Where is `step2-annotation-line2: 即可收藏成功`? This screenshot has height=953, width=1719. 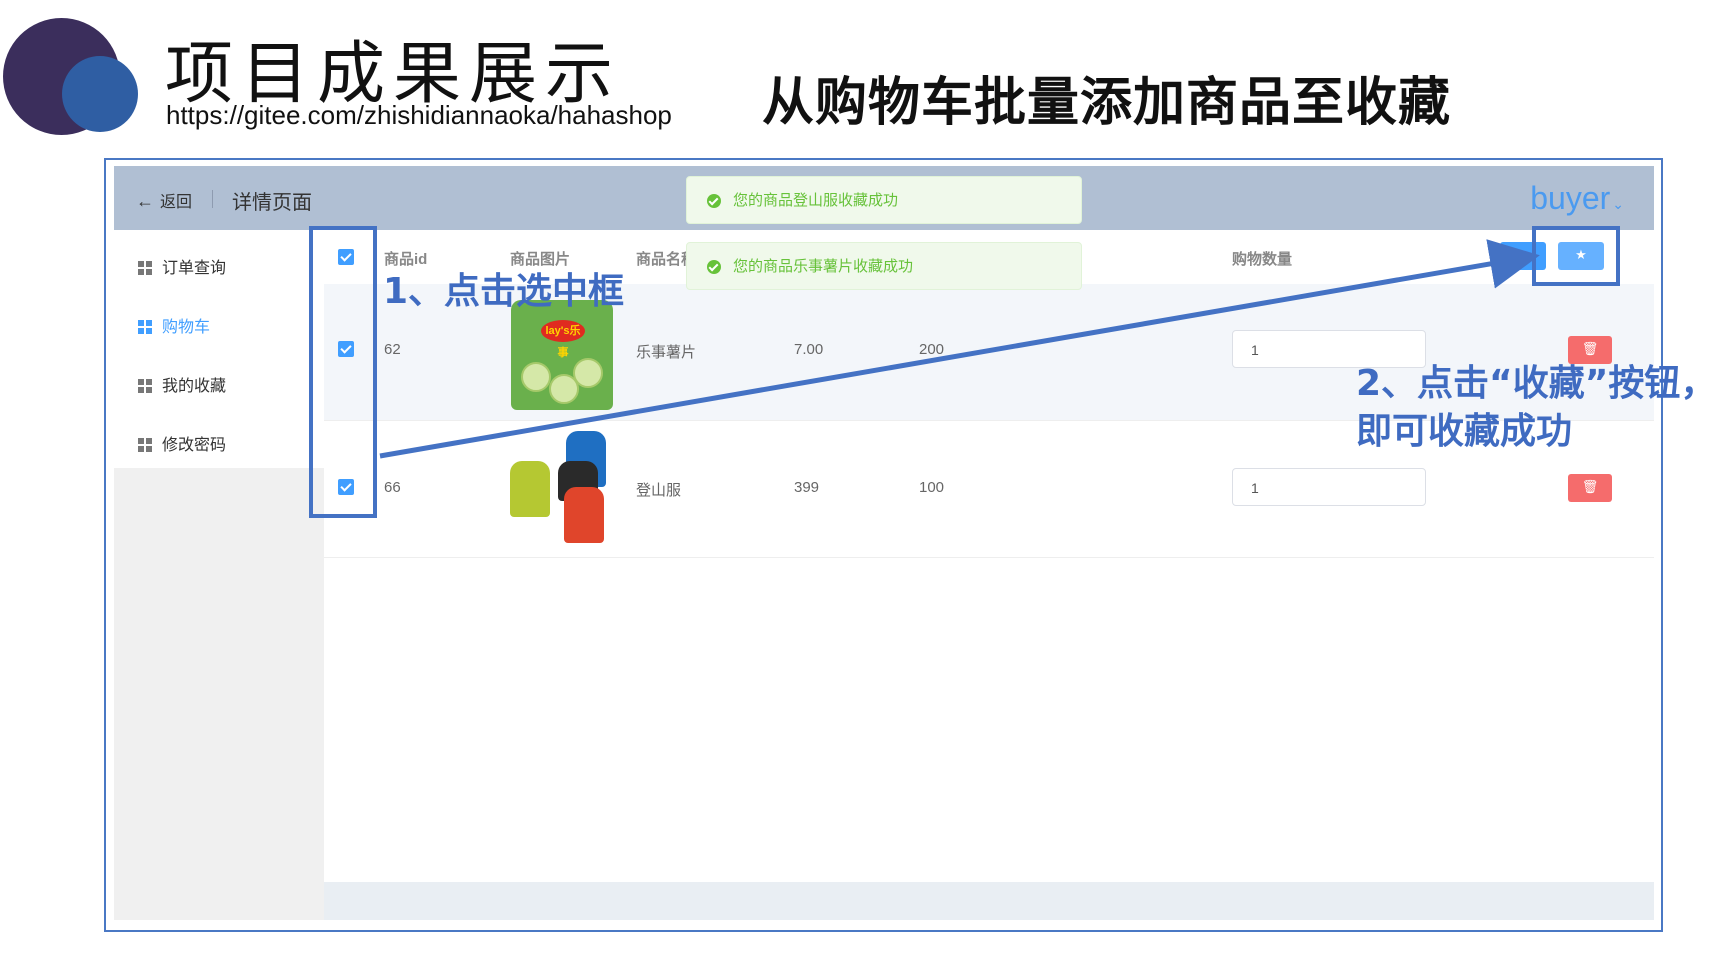
step2-annotation-line2: 即可收藏成功 is located at coordinates (1464, 431).